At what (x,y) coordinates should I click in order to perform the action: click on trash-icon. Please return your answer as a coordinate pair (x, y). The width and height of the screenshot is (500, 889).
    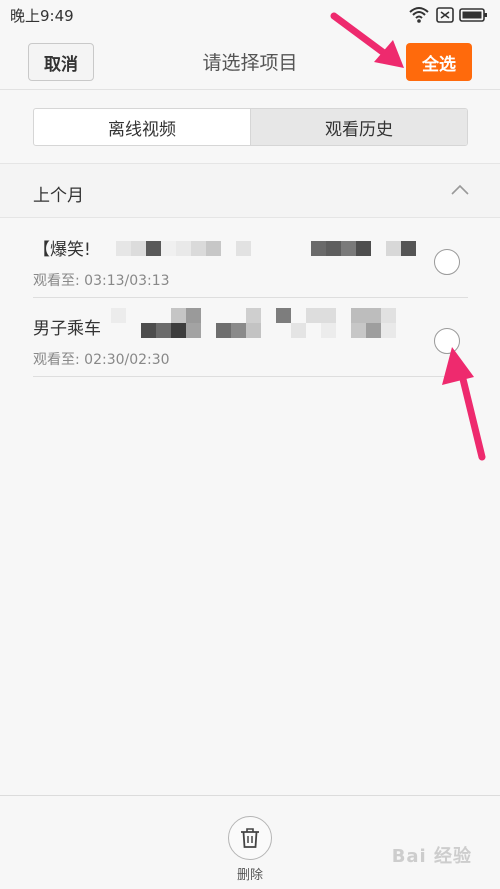
    Looking at the image, I should click on (250, 838).